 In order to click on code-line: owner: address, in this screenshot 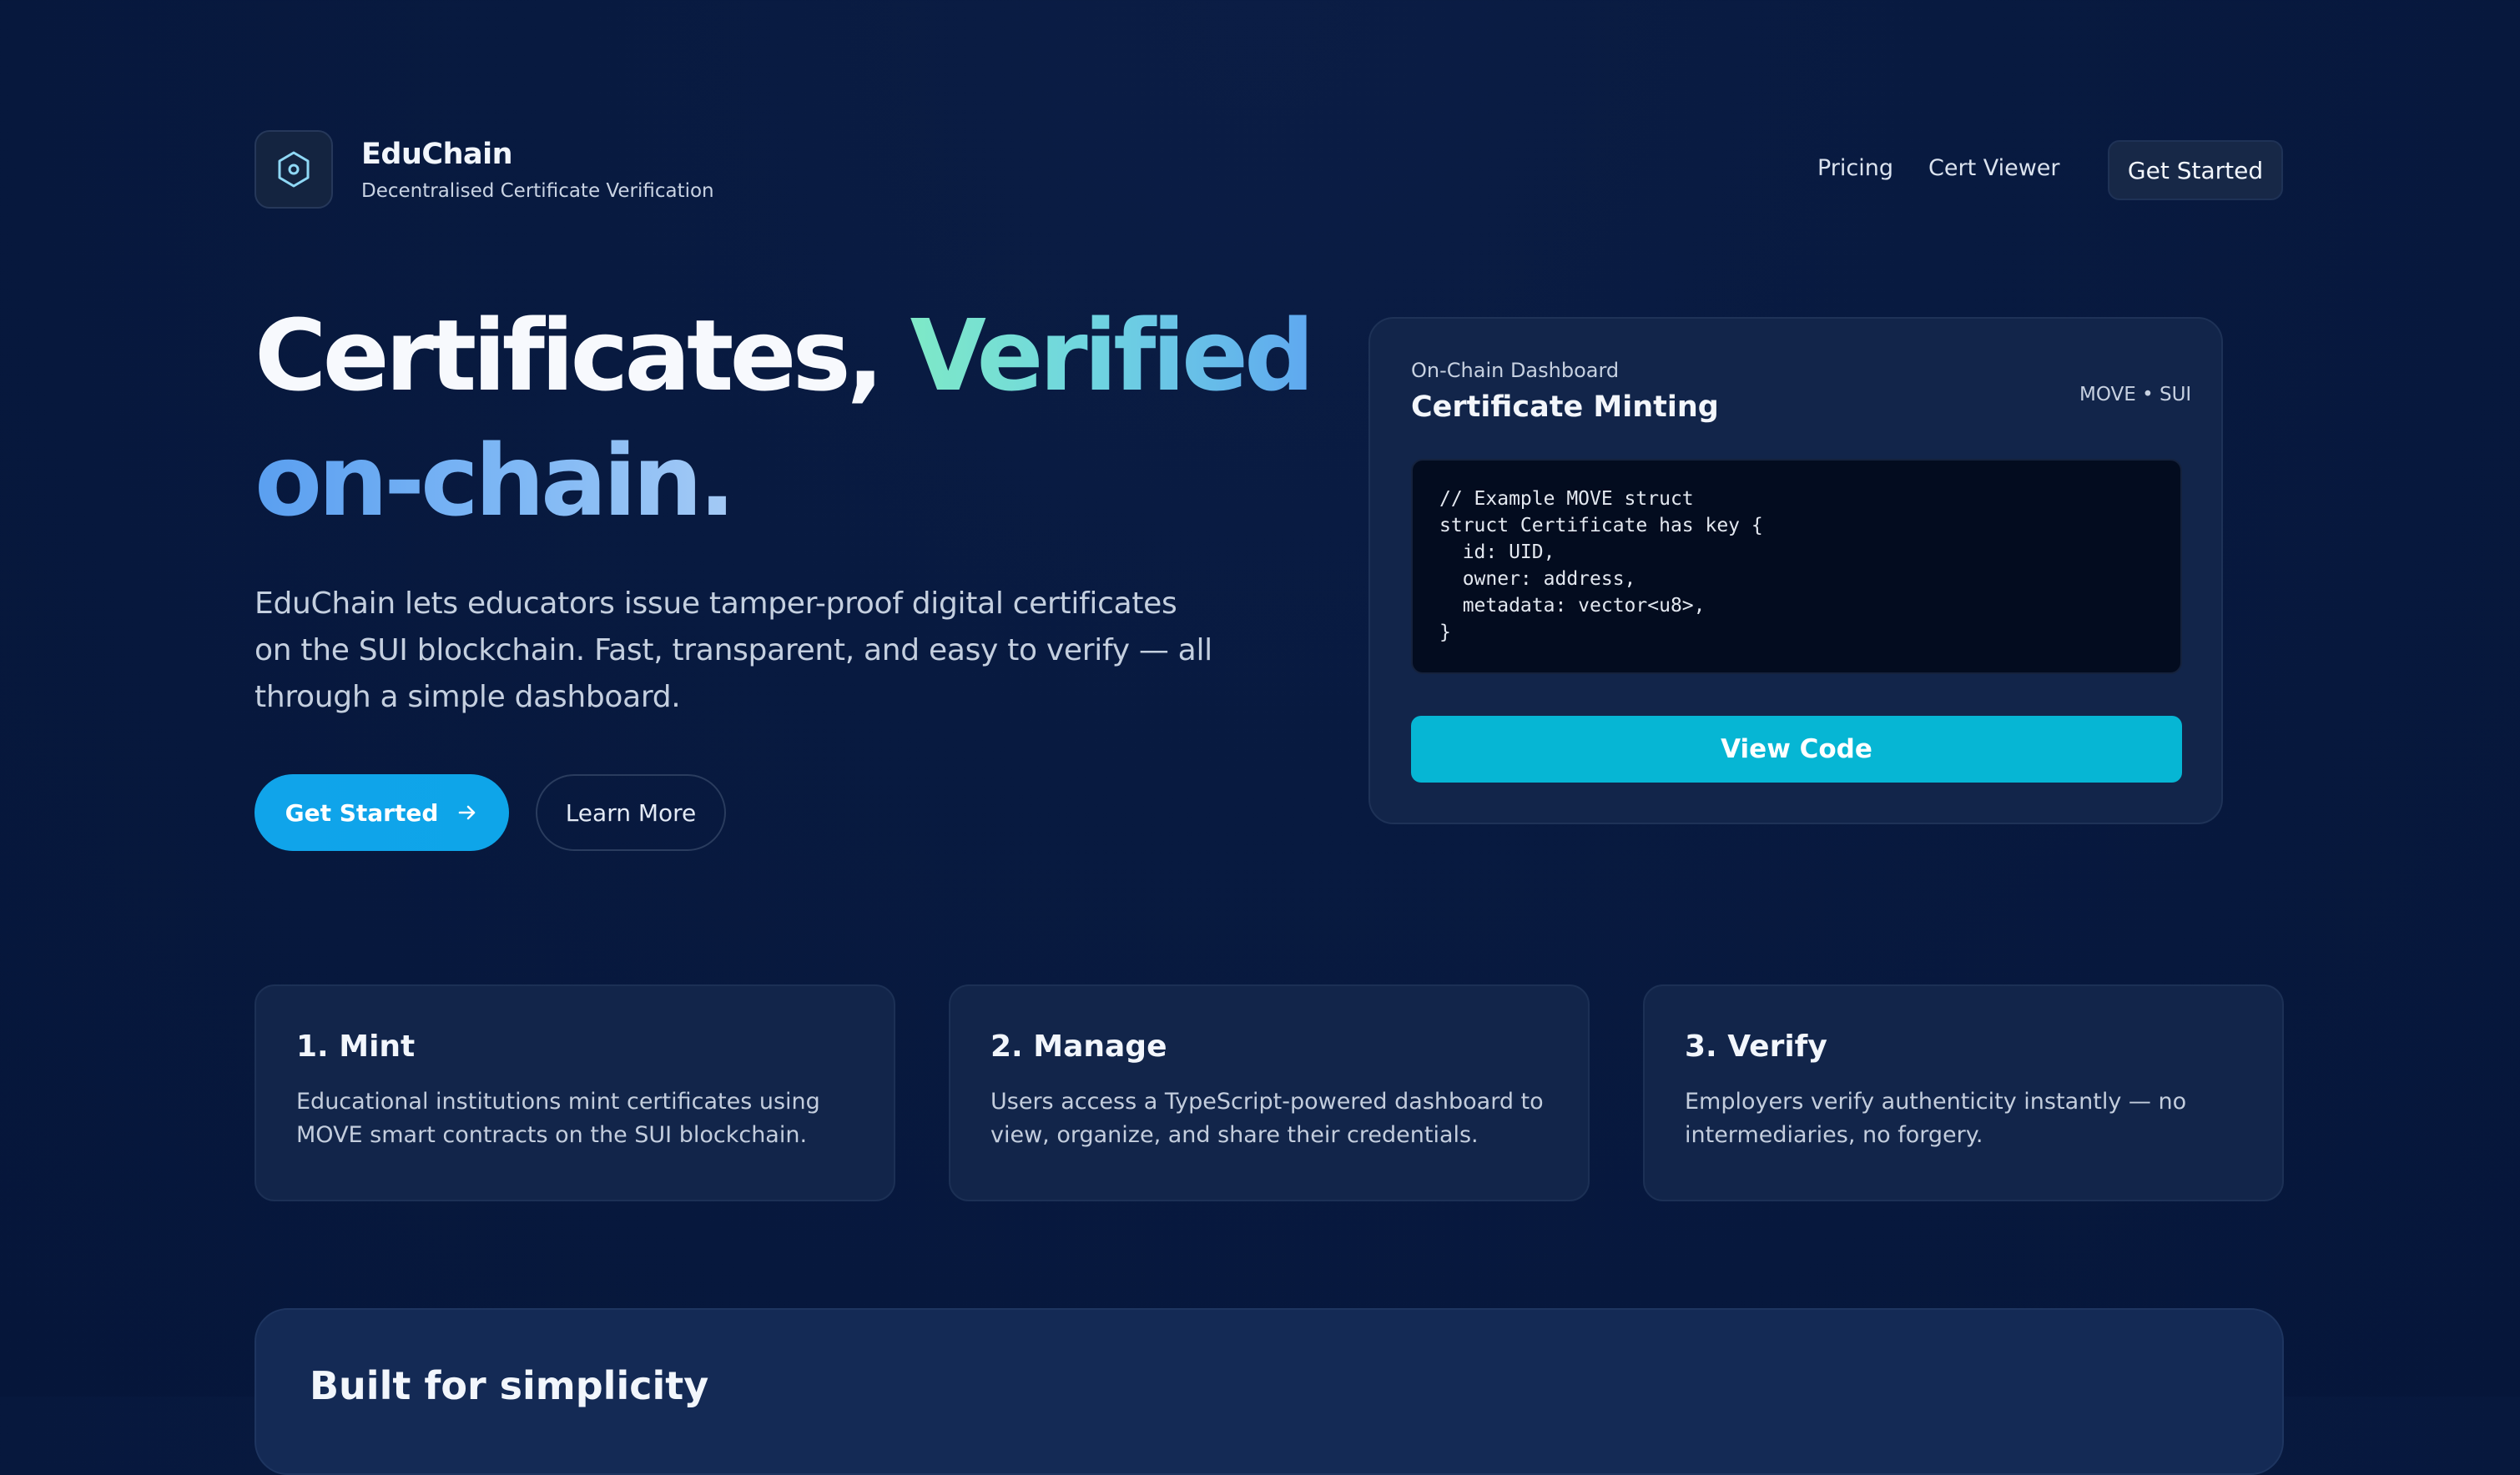, I will do `click(1538, 579)`.